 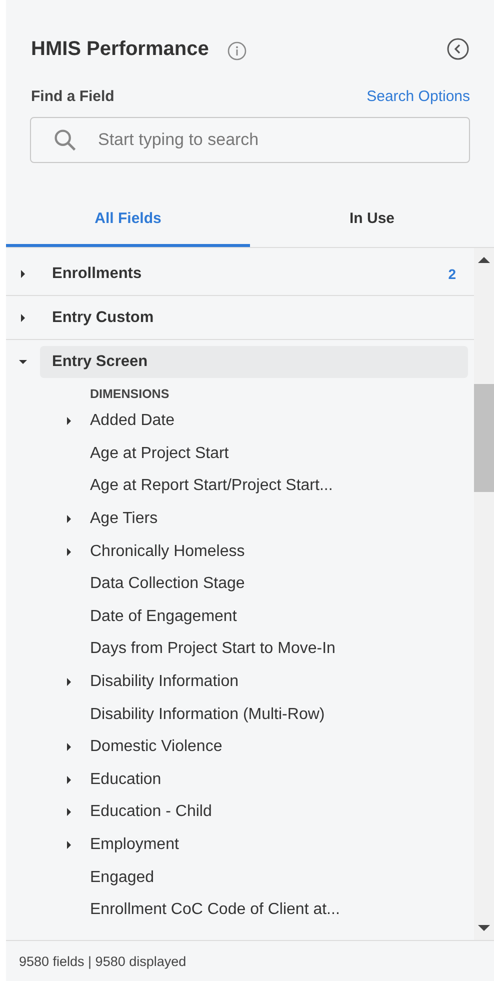 I want to click on scroll-down-icon, so click(x=484, y=928).